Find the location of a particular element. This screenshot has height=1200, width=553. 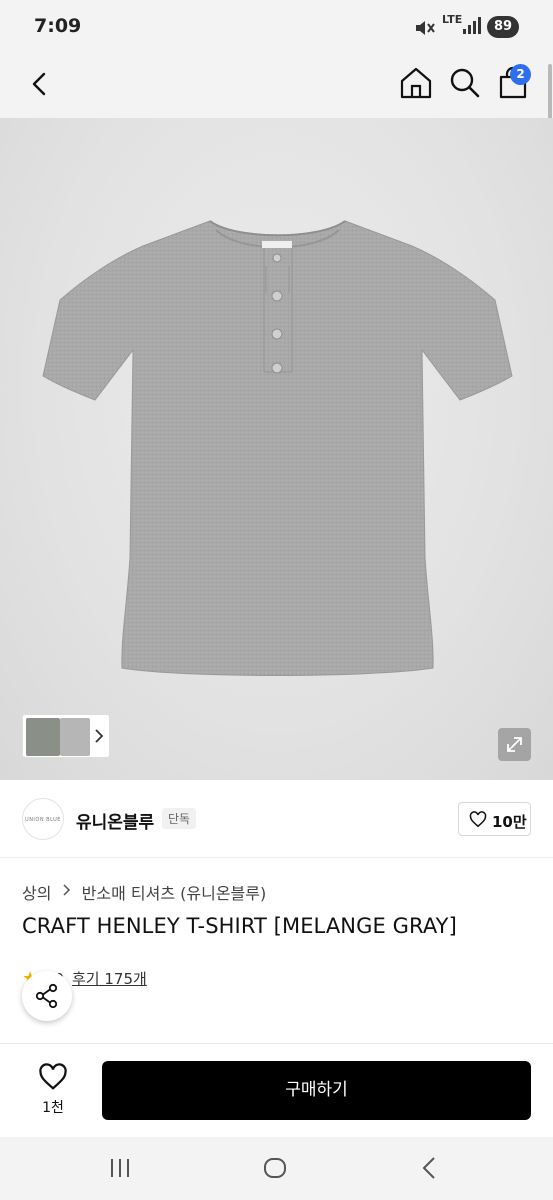

wishlist-heart-icon is located at coordinates (53, 1077).